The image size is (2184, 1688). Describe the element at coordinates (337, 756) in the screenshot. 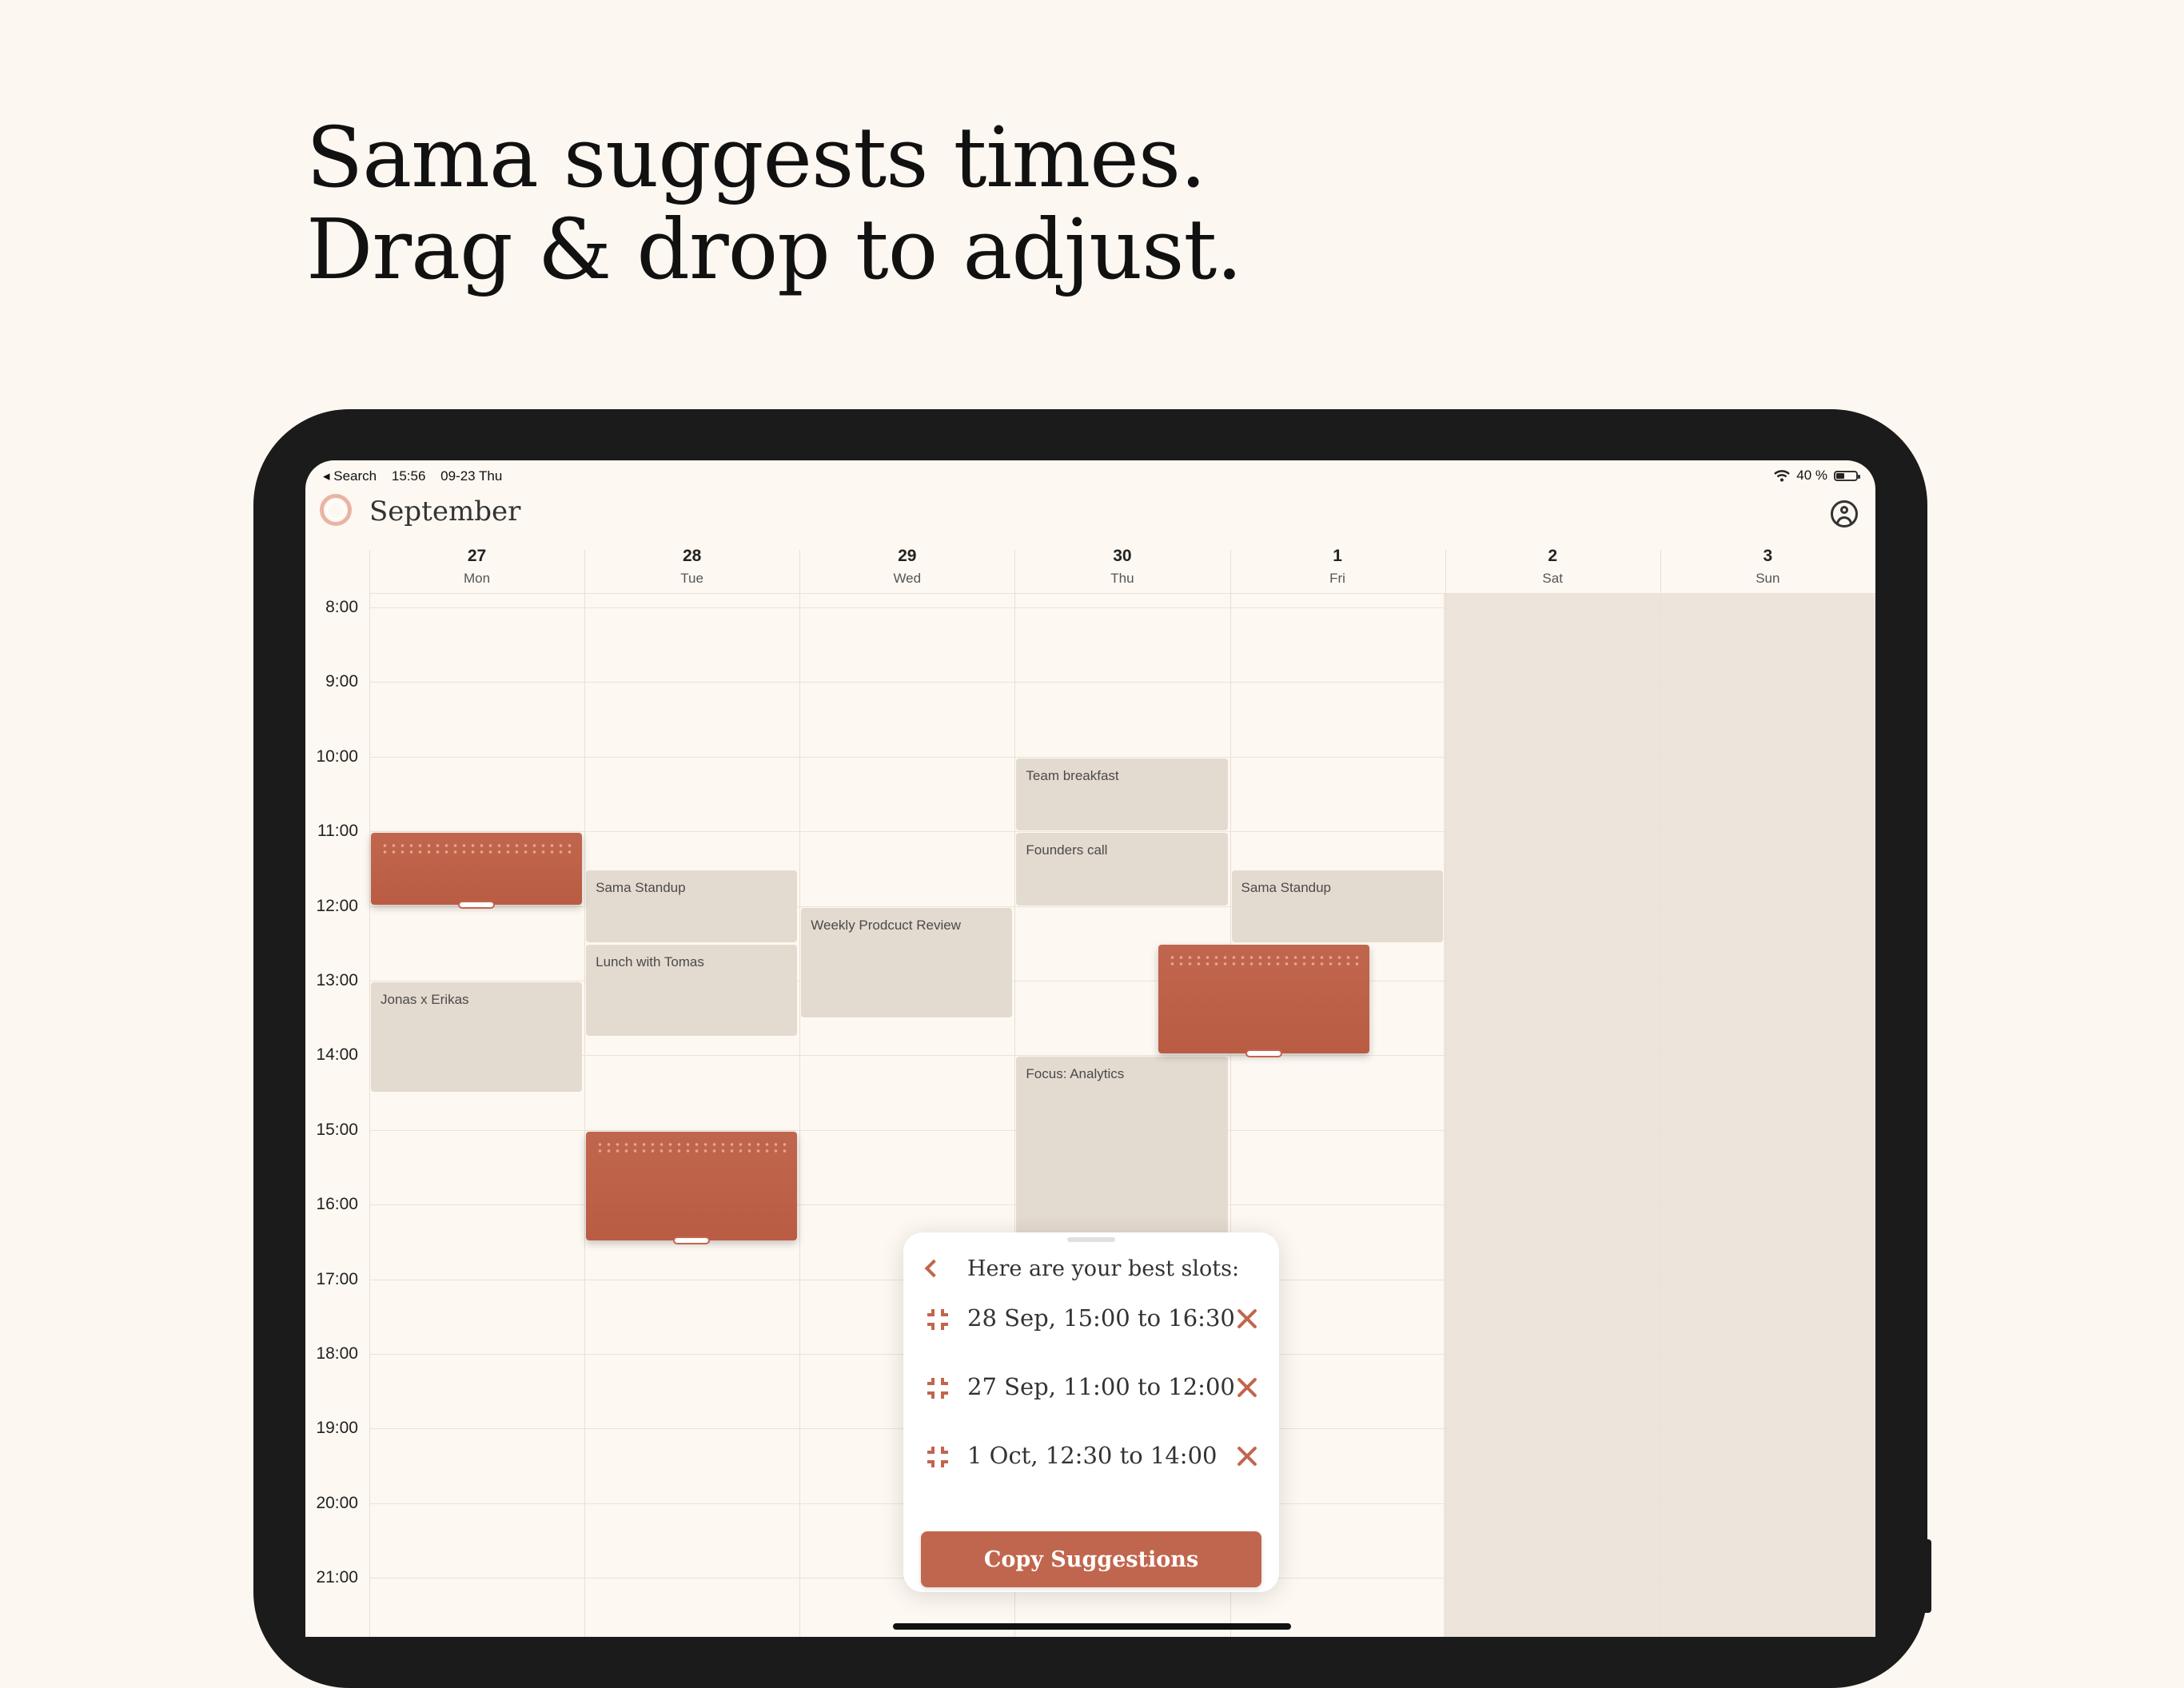

I see `hour-label: 10:00` at that location.